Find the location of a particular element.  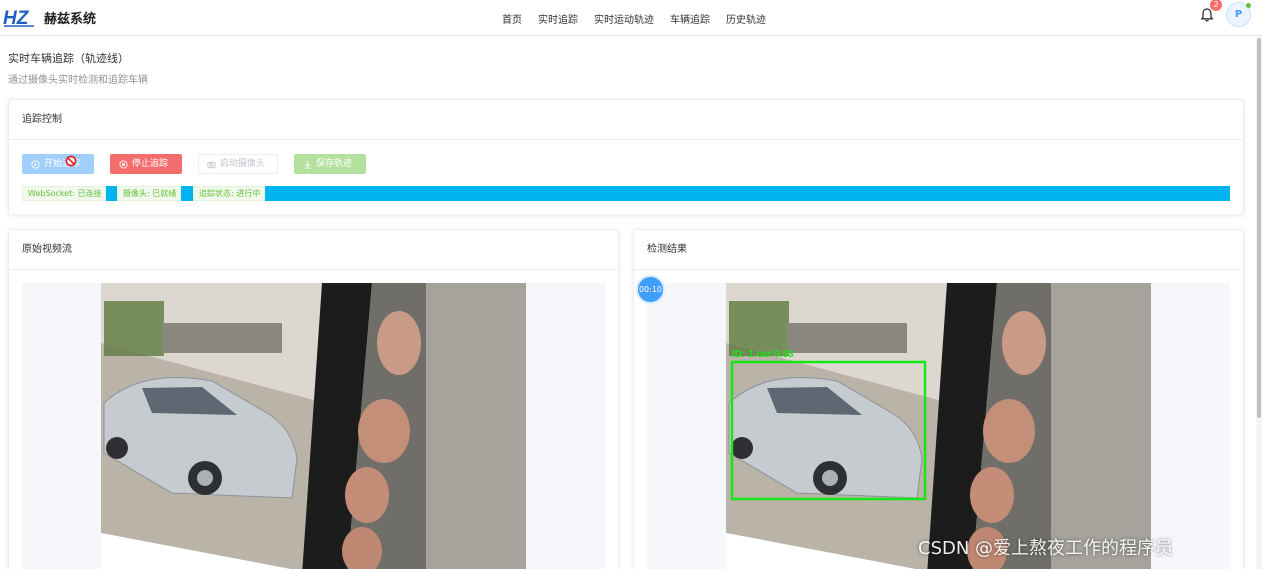

page-subtitle: 通过摄像头实时检测和追踪车辆 is located at coordinates (78, 80).